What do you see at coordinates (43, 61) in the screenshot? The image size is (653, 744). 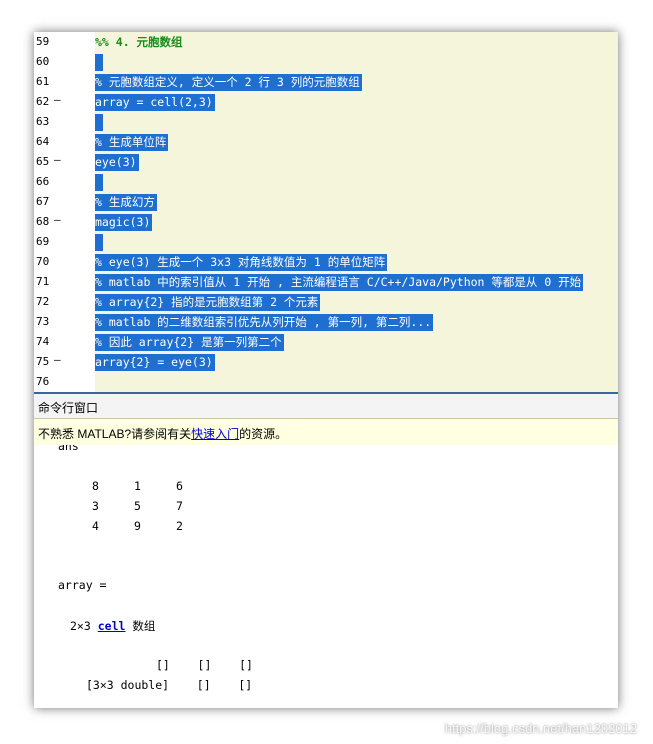 I see `line-number: 60` at bounding box center [43, 61].